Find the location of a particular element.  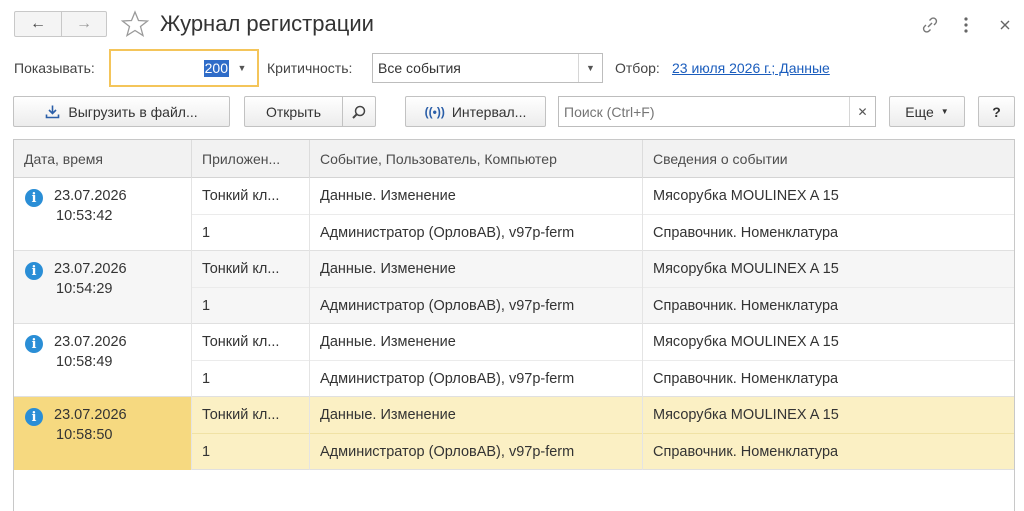

search-field: ✕ is located at coordinates (717, 111).